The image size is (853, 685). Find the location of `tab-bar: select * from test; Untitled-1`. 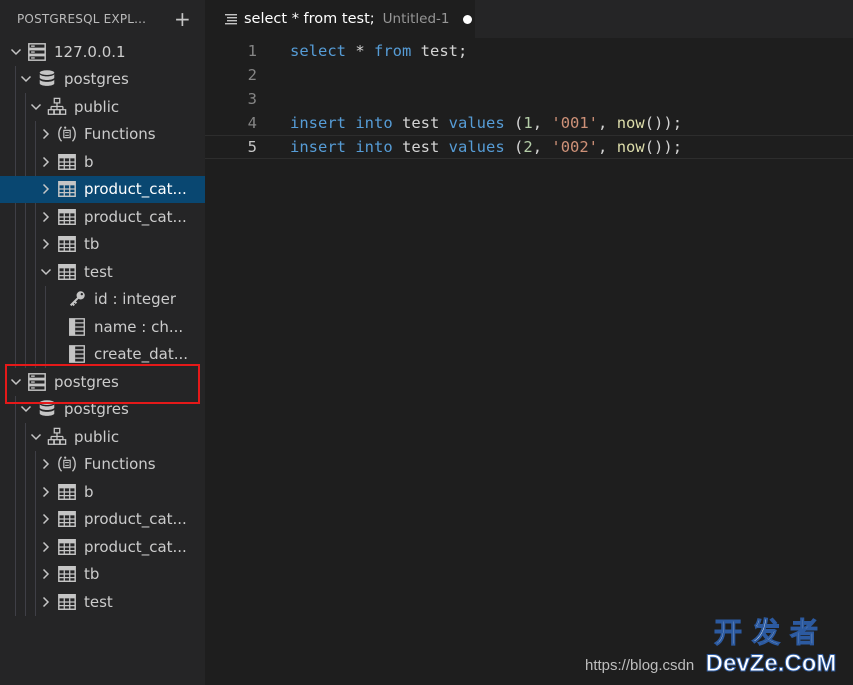

tab-bar: select * from test; Untitled-1 is located at coordinates (529, 19).